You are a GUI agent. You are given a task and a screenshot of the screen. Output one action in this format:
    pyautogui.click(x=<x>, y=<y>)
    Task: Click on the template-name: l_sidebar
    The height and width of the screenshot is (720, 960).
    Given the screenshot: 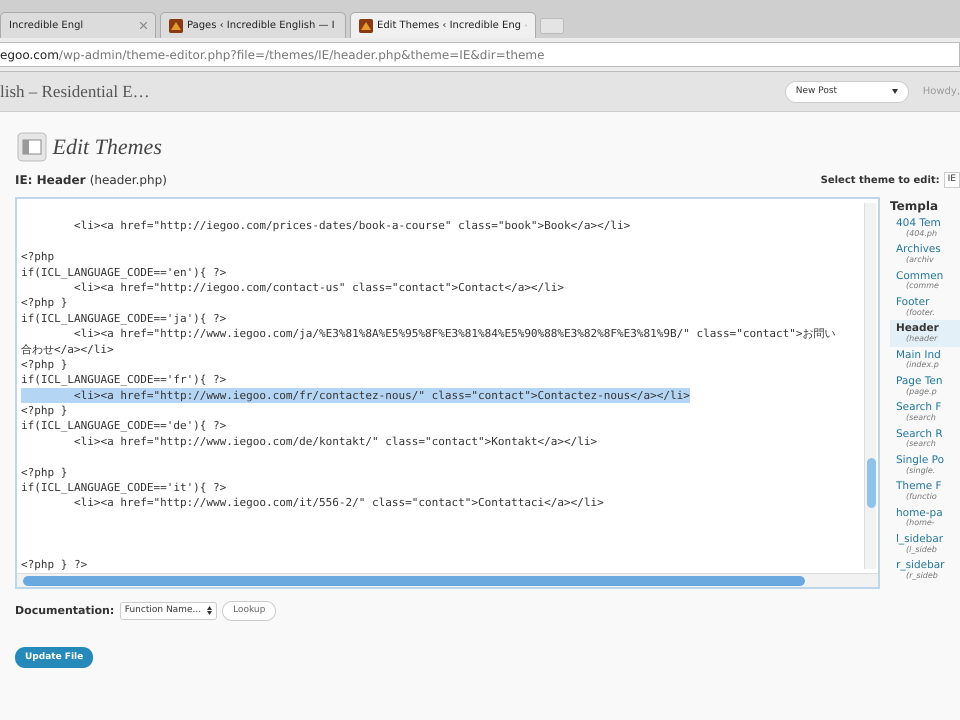 What is the action you would take?
    pyautogui.click(x=920, y=540)
    